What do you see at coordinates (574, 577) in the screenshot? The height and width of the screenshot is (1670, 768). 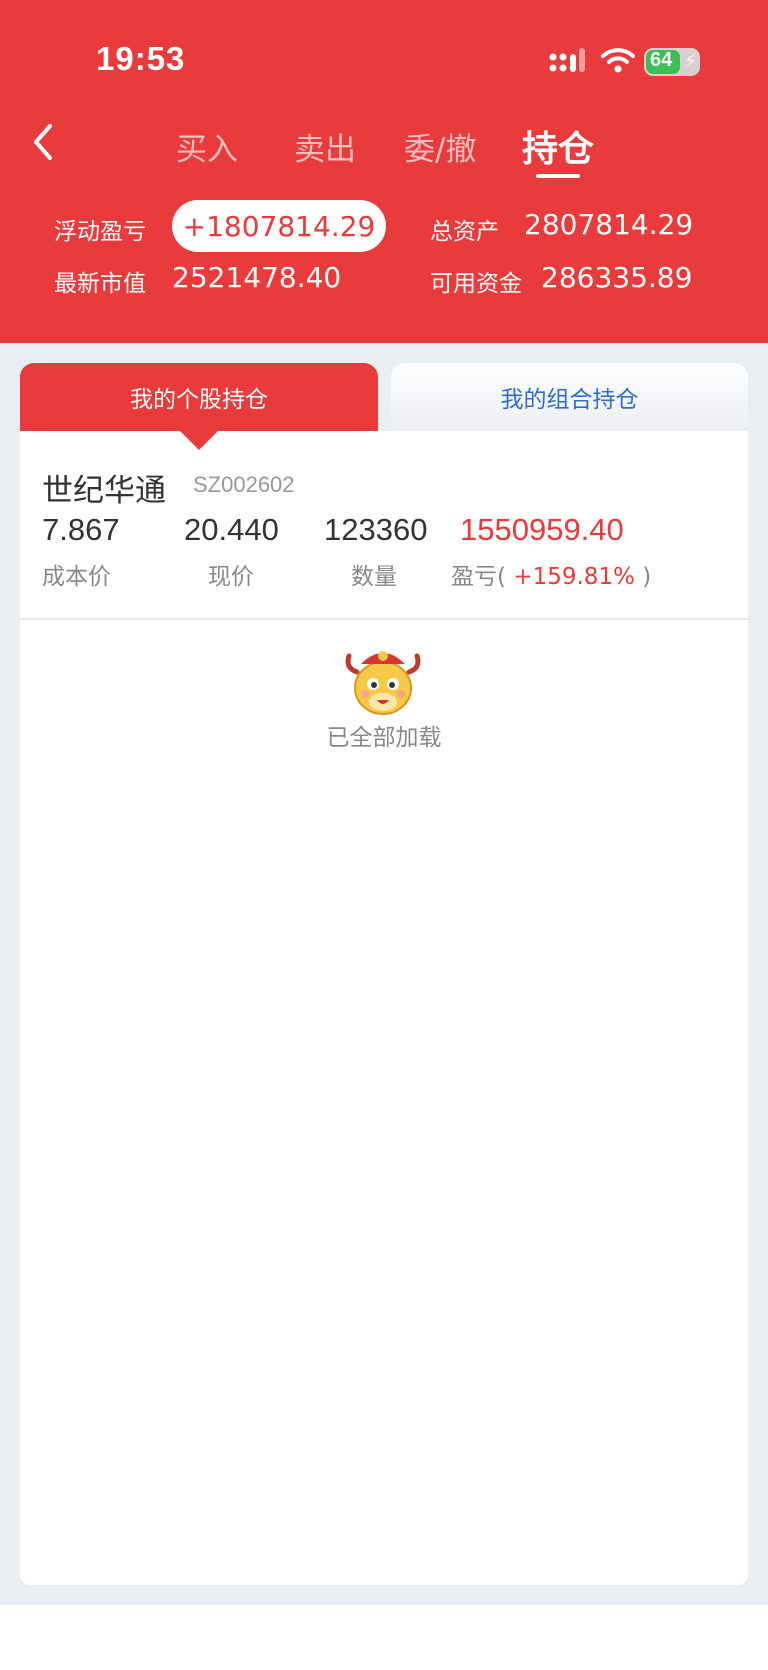 I see `pl-percent: +159.81%` at bounding box center [574, 577].